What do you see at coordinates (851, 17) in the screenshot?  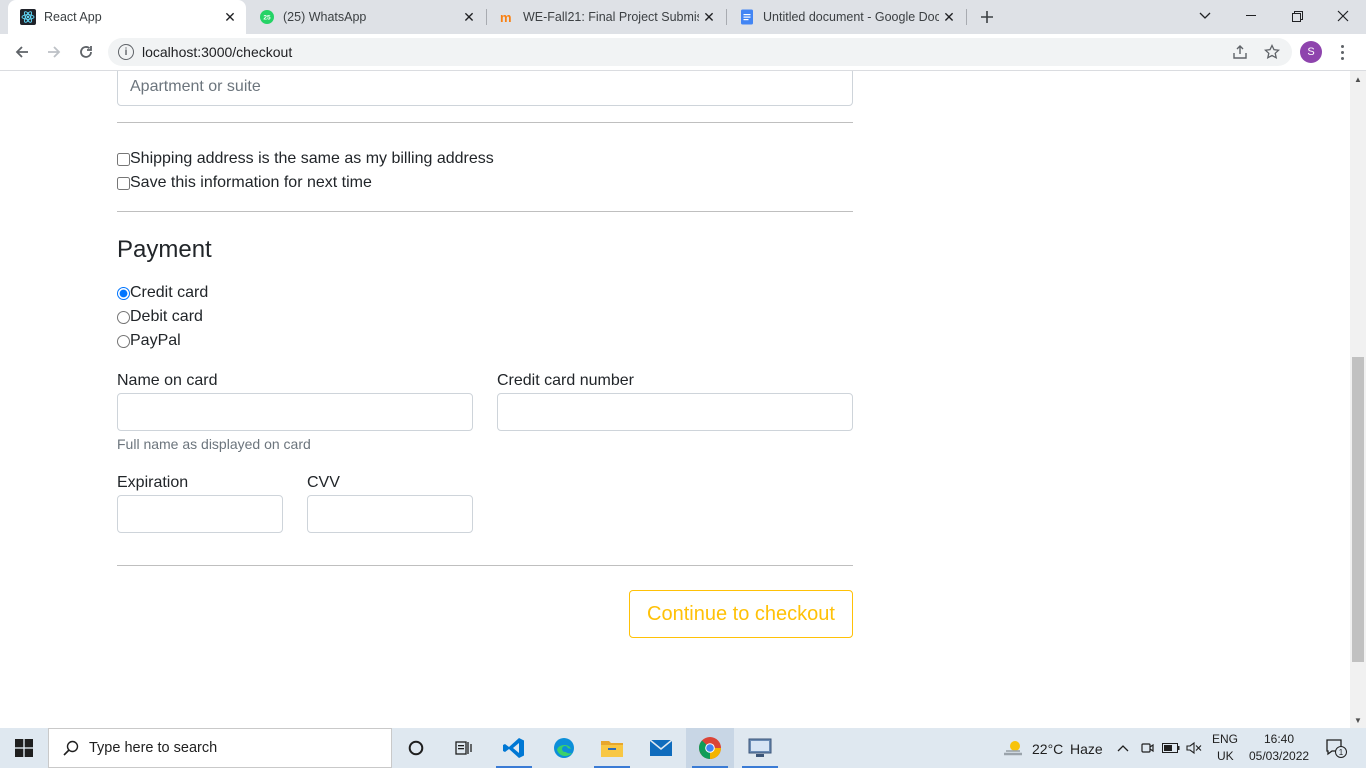 I see `tab-title: Untitled document - Google Doc` at bounding box center [851, 17].